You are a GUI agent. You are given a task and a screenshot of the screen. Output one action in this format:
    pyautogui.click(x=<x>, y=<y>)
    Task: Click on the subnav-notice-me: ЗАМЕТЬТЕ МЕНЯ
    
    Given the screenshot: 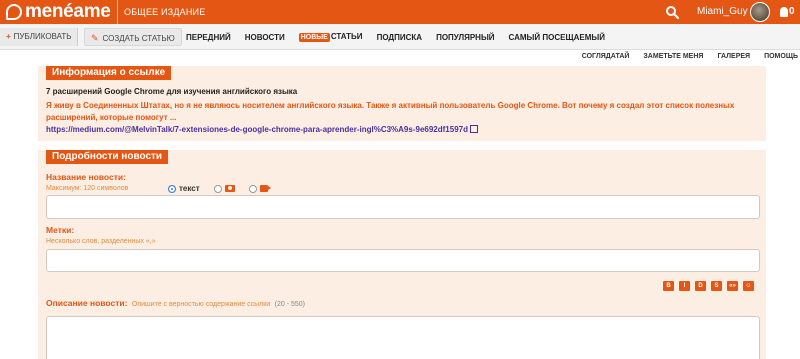 What is the action you would take?
    pyautogui.click(x=673, y=56)
    